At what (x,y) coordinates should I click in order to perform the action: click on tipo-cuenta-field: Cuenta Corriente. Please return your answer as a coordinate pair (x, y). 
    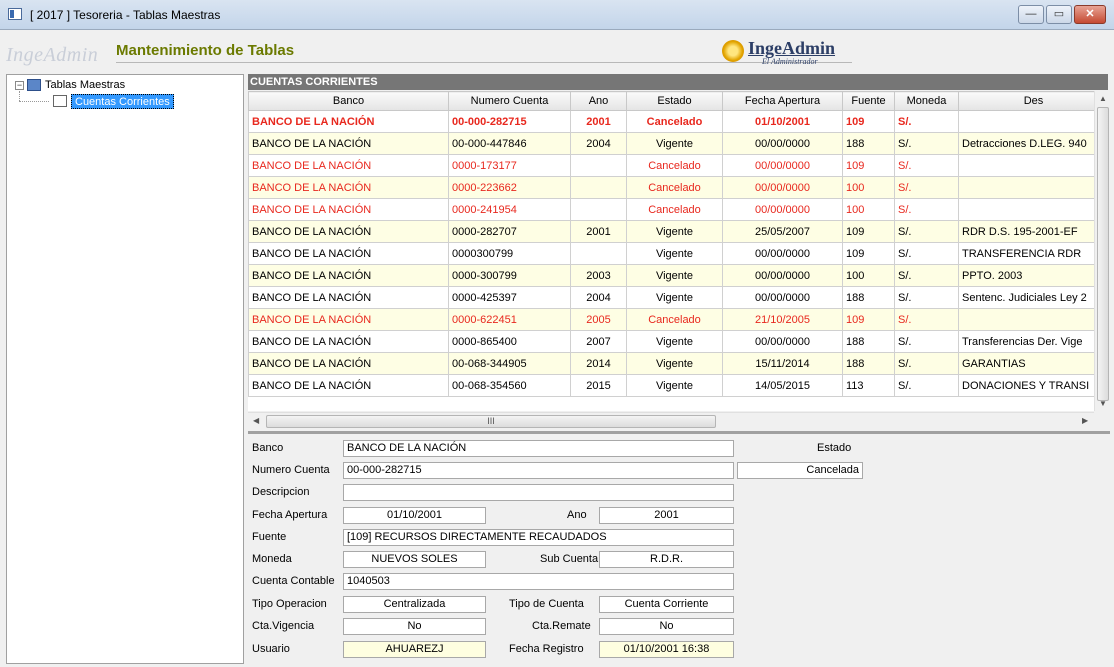
    Looking at the image, I should click on (666, 604).